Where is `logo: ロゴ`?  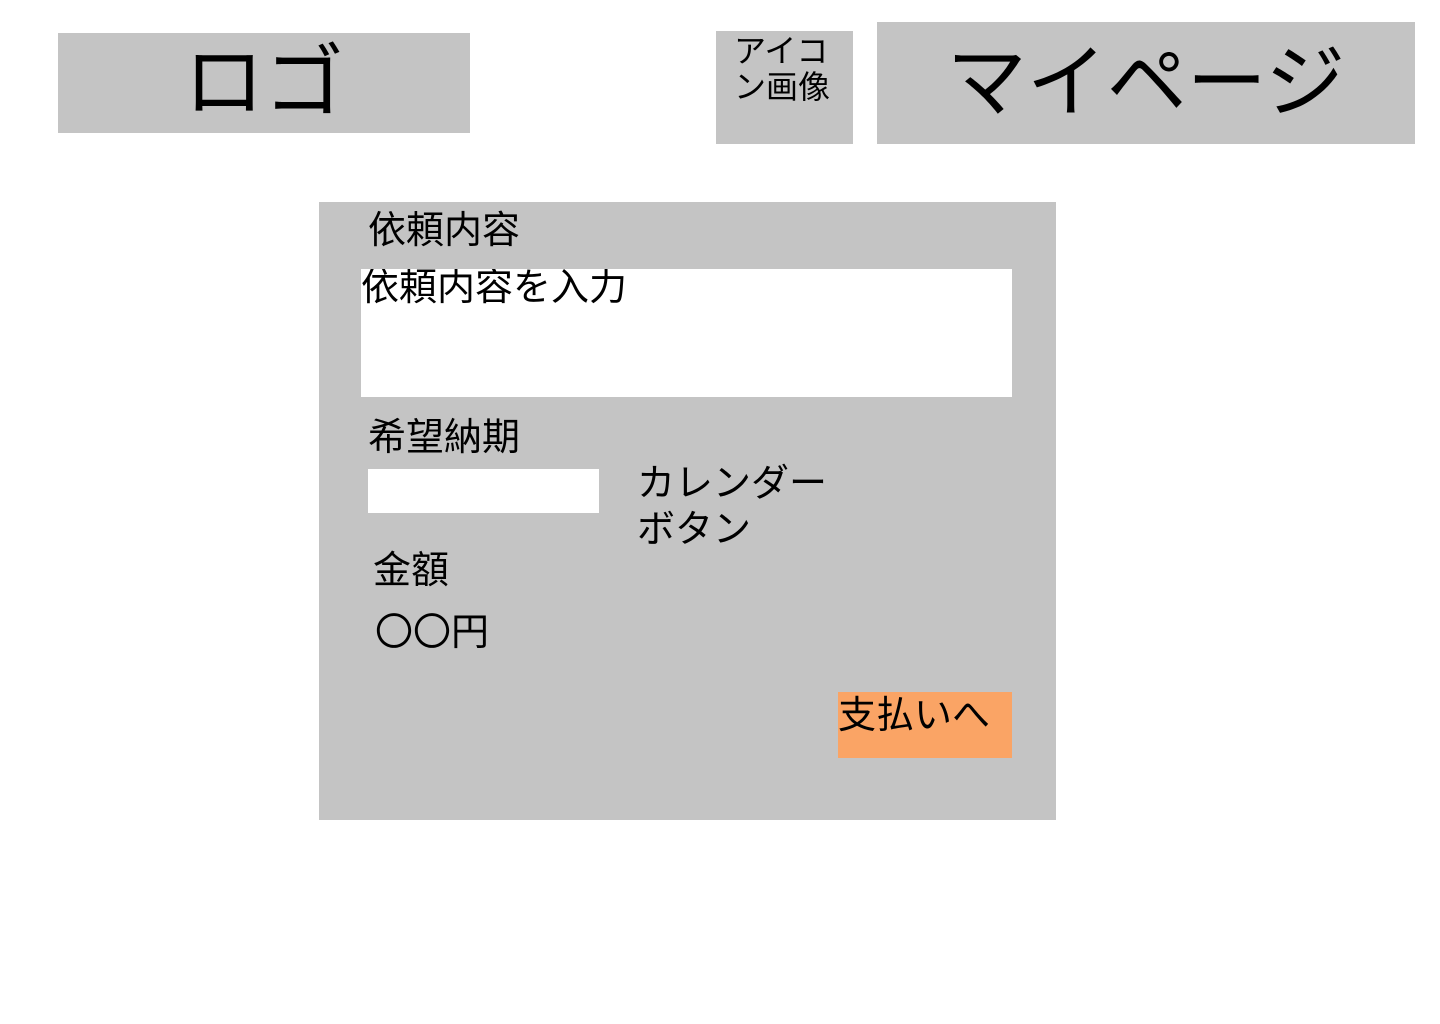 logo: ロゴ is located at coordinates (264, 83).